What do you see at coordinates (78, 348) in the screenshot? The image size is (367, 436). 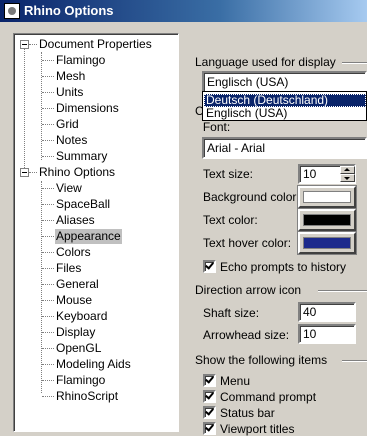 I see `tree-node-opengl: OpenGL` at bounding box center [78, 348].